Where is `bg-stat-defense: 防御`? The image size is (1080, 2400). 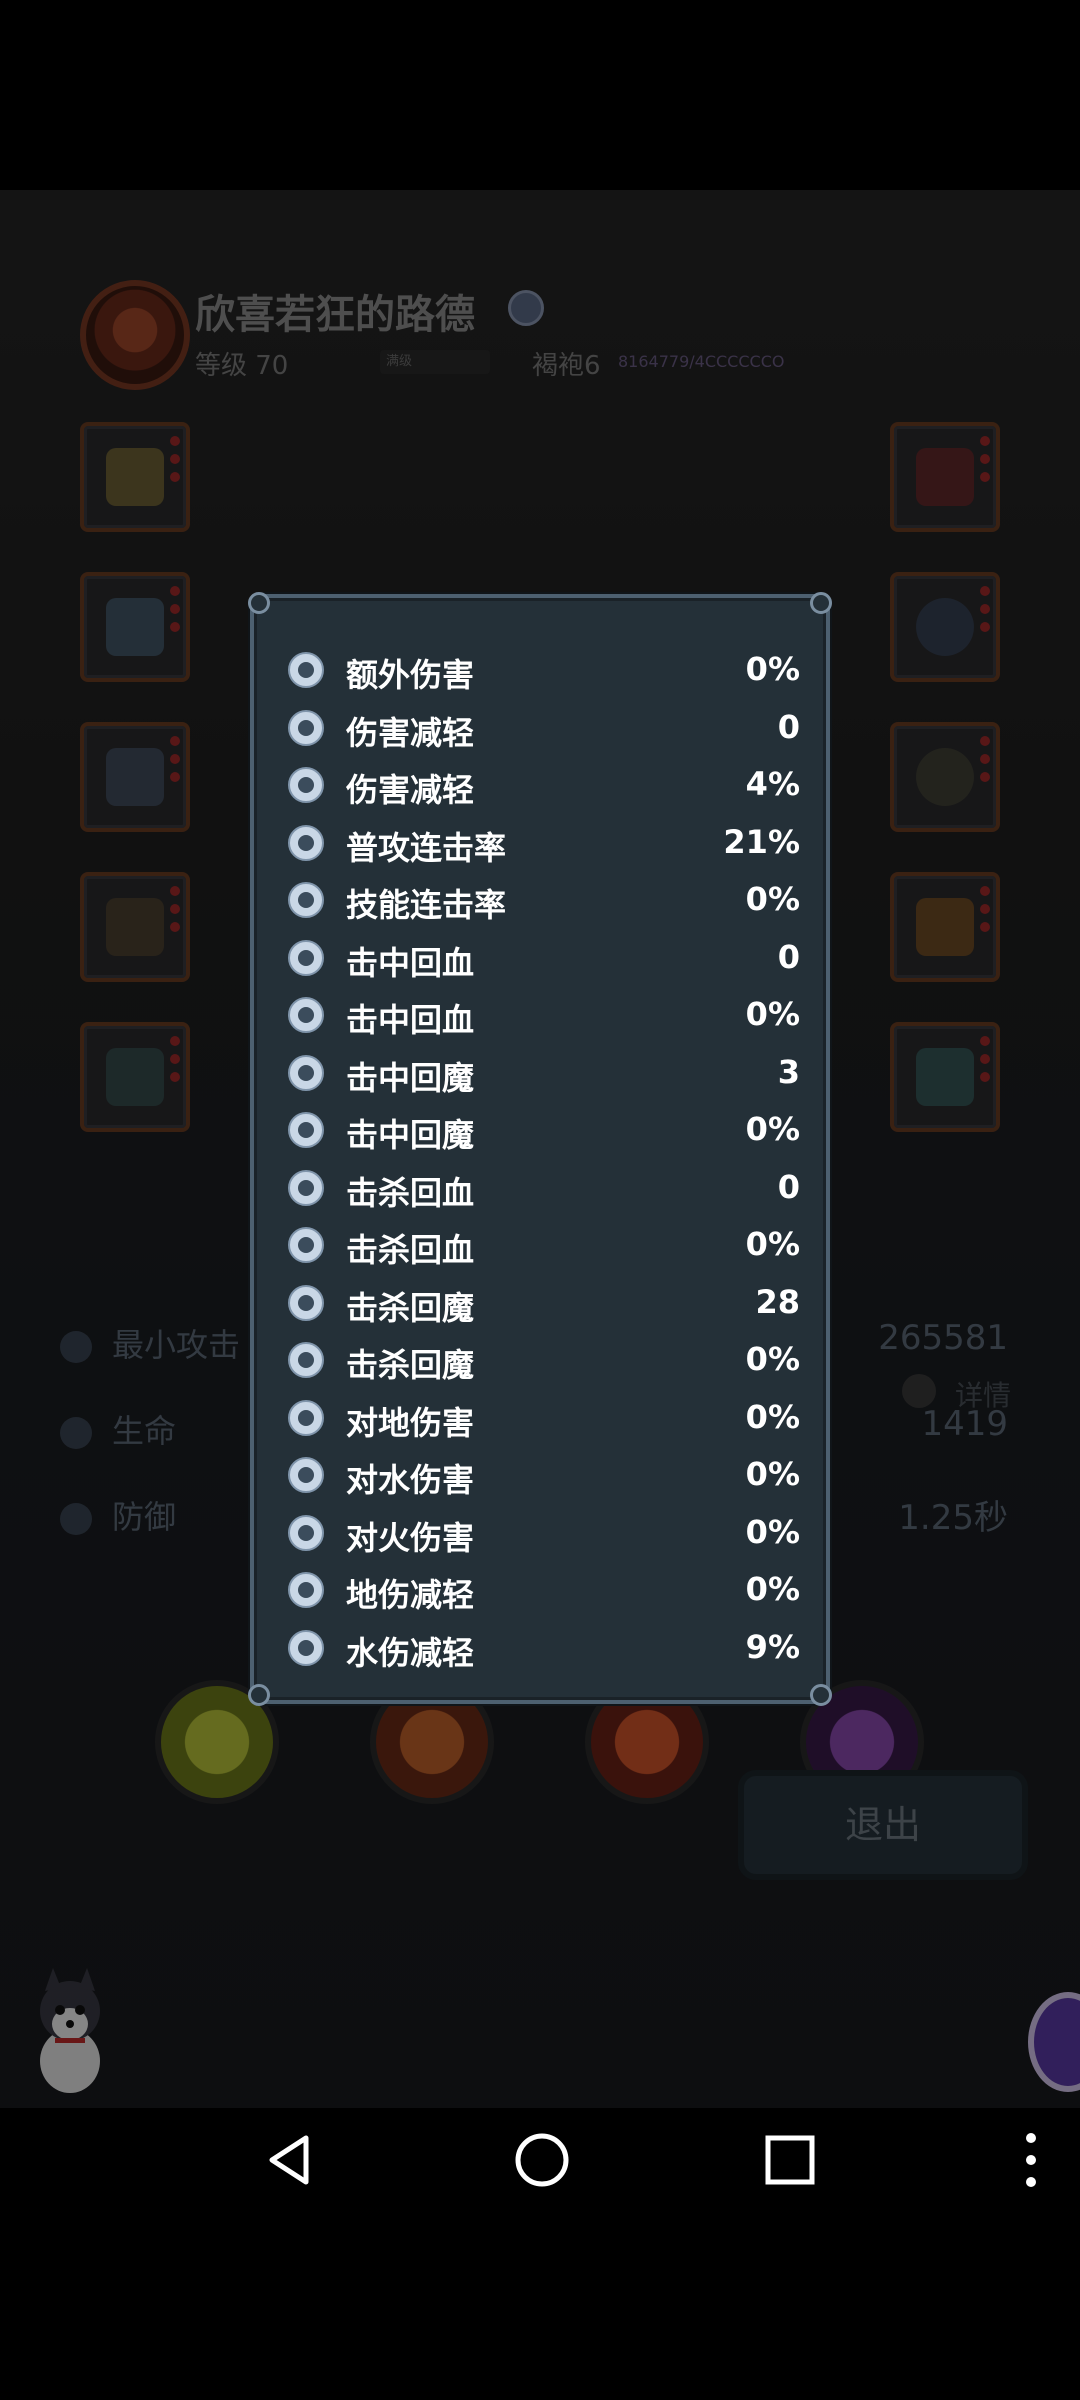 bg-stat-defense: 防御 is located at coordinates (118, 1515).